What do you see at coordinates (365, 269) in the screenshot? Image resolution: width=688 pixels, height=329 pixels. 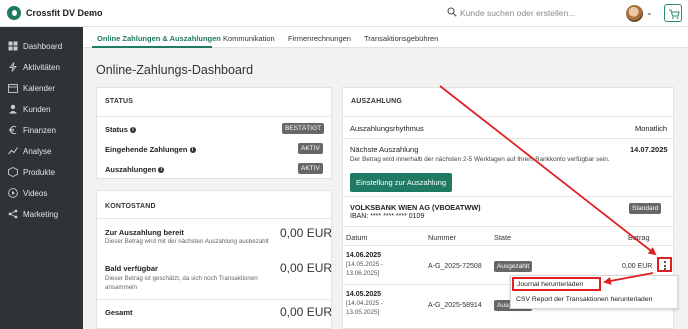 I see `payout-period: [14.05.2025 -13.06.2025]` at bounding box center [365, 269].